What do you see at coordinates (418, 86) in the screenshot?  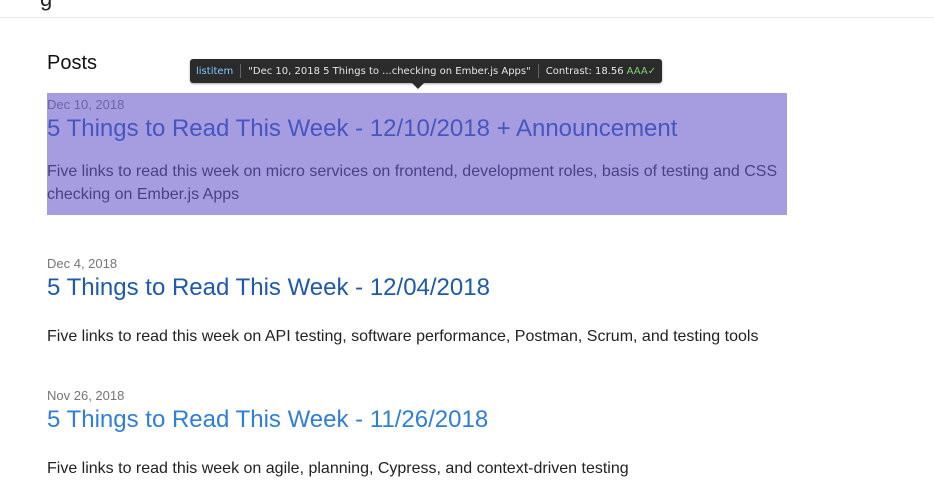 I see `tooltip-pointer` at bounding box center [418, 86].